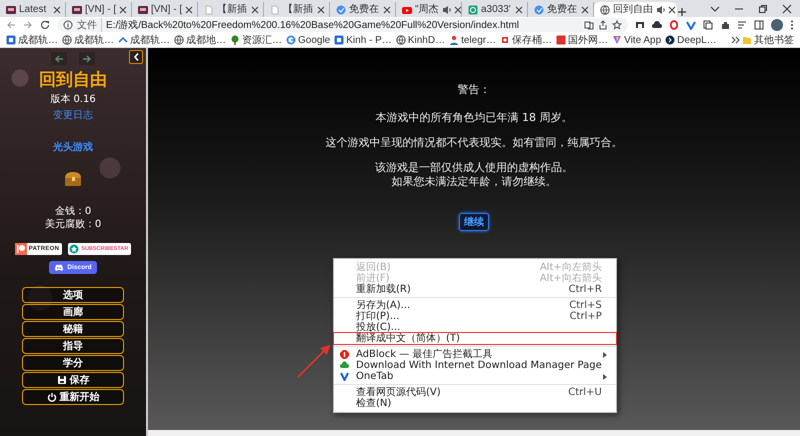 Image resolution: width=800 pixels, height=436 pixels. Describe the element at coordinates (73, 99) in the screenshot. I see `version-text: 版本 0.16` at that location.